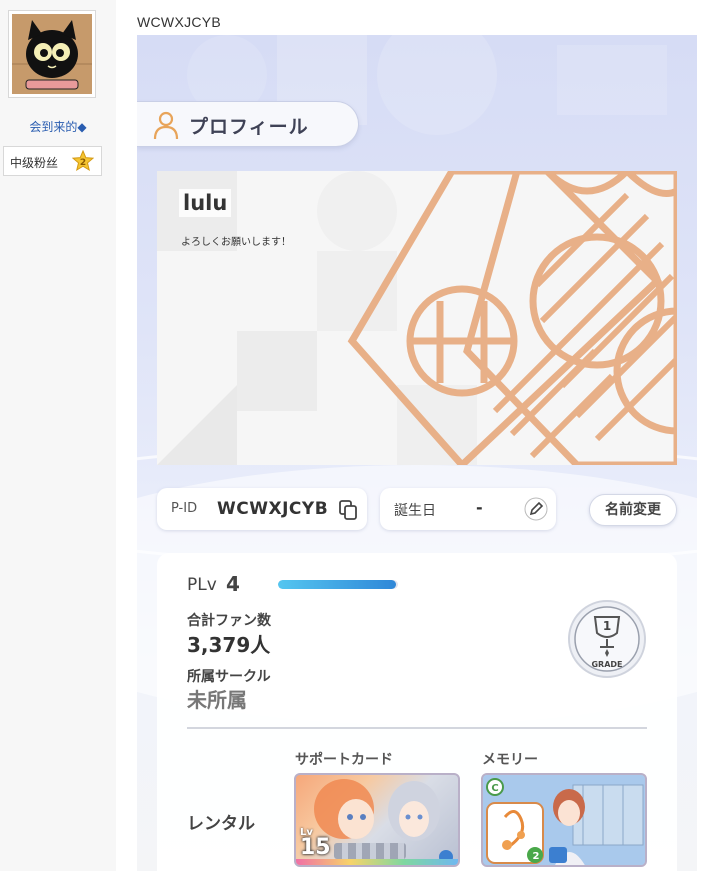 The width and height of the screenshot is (701, 871). I want to click on memory-card-art: C 2, so click(564, 820).